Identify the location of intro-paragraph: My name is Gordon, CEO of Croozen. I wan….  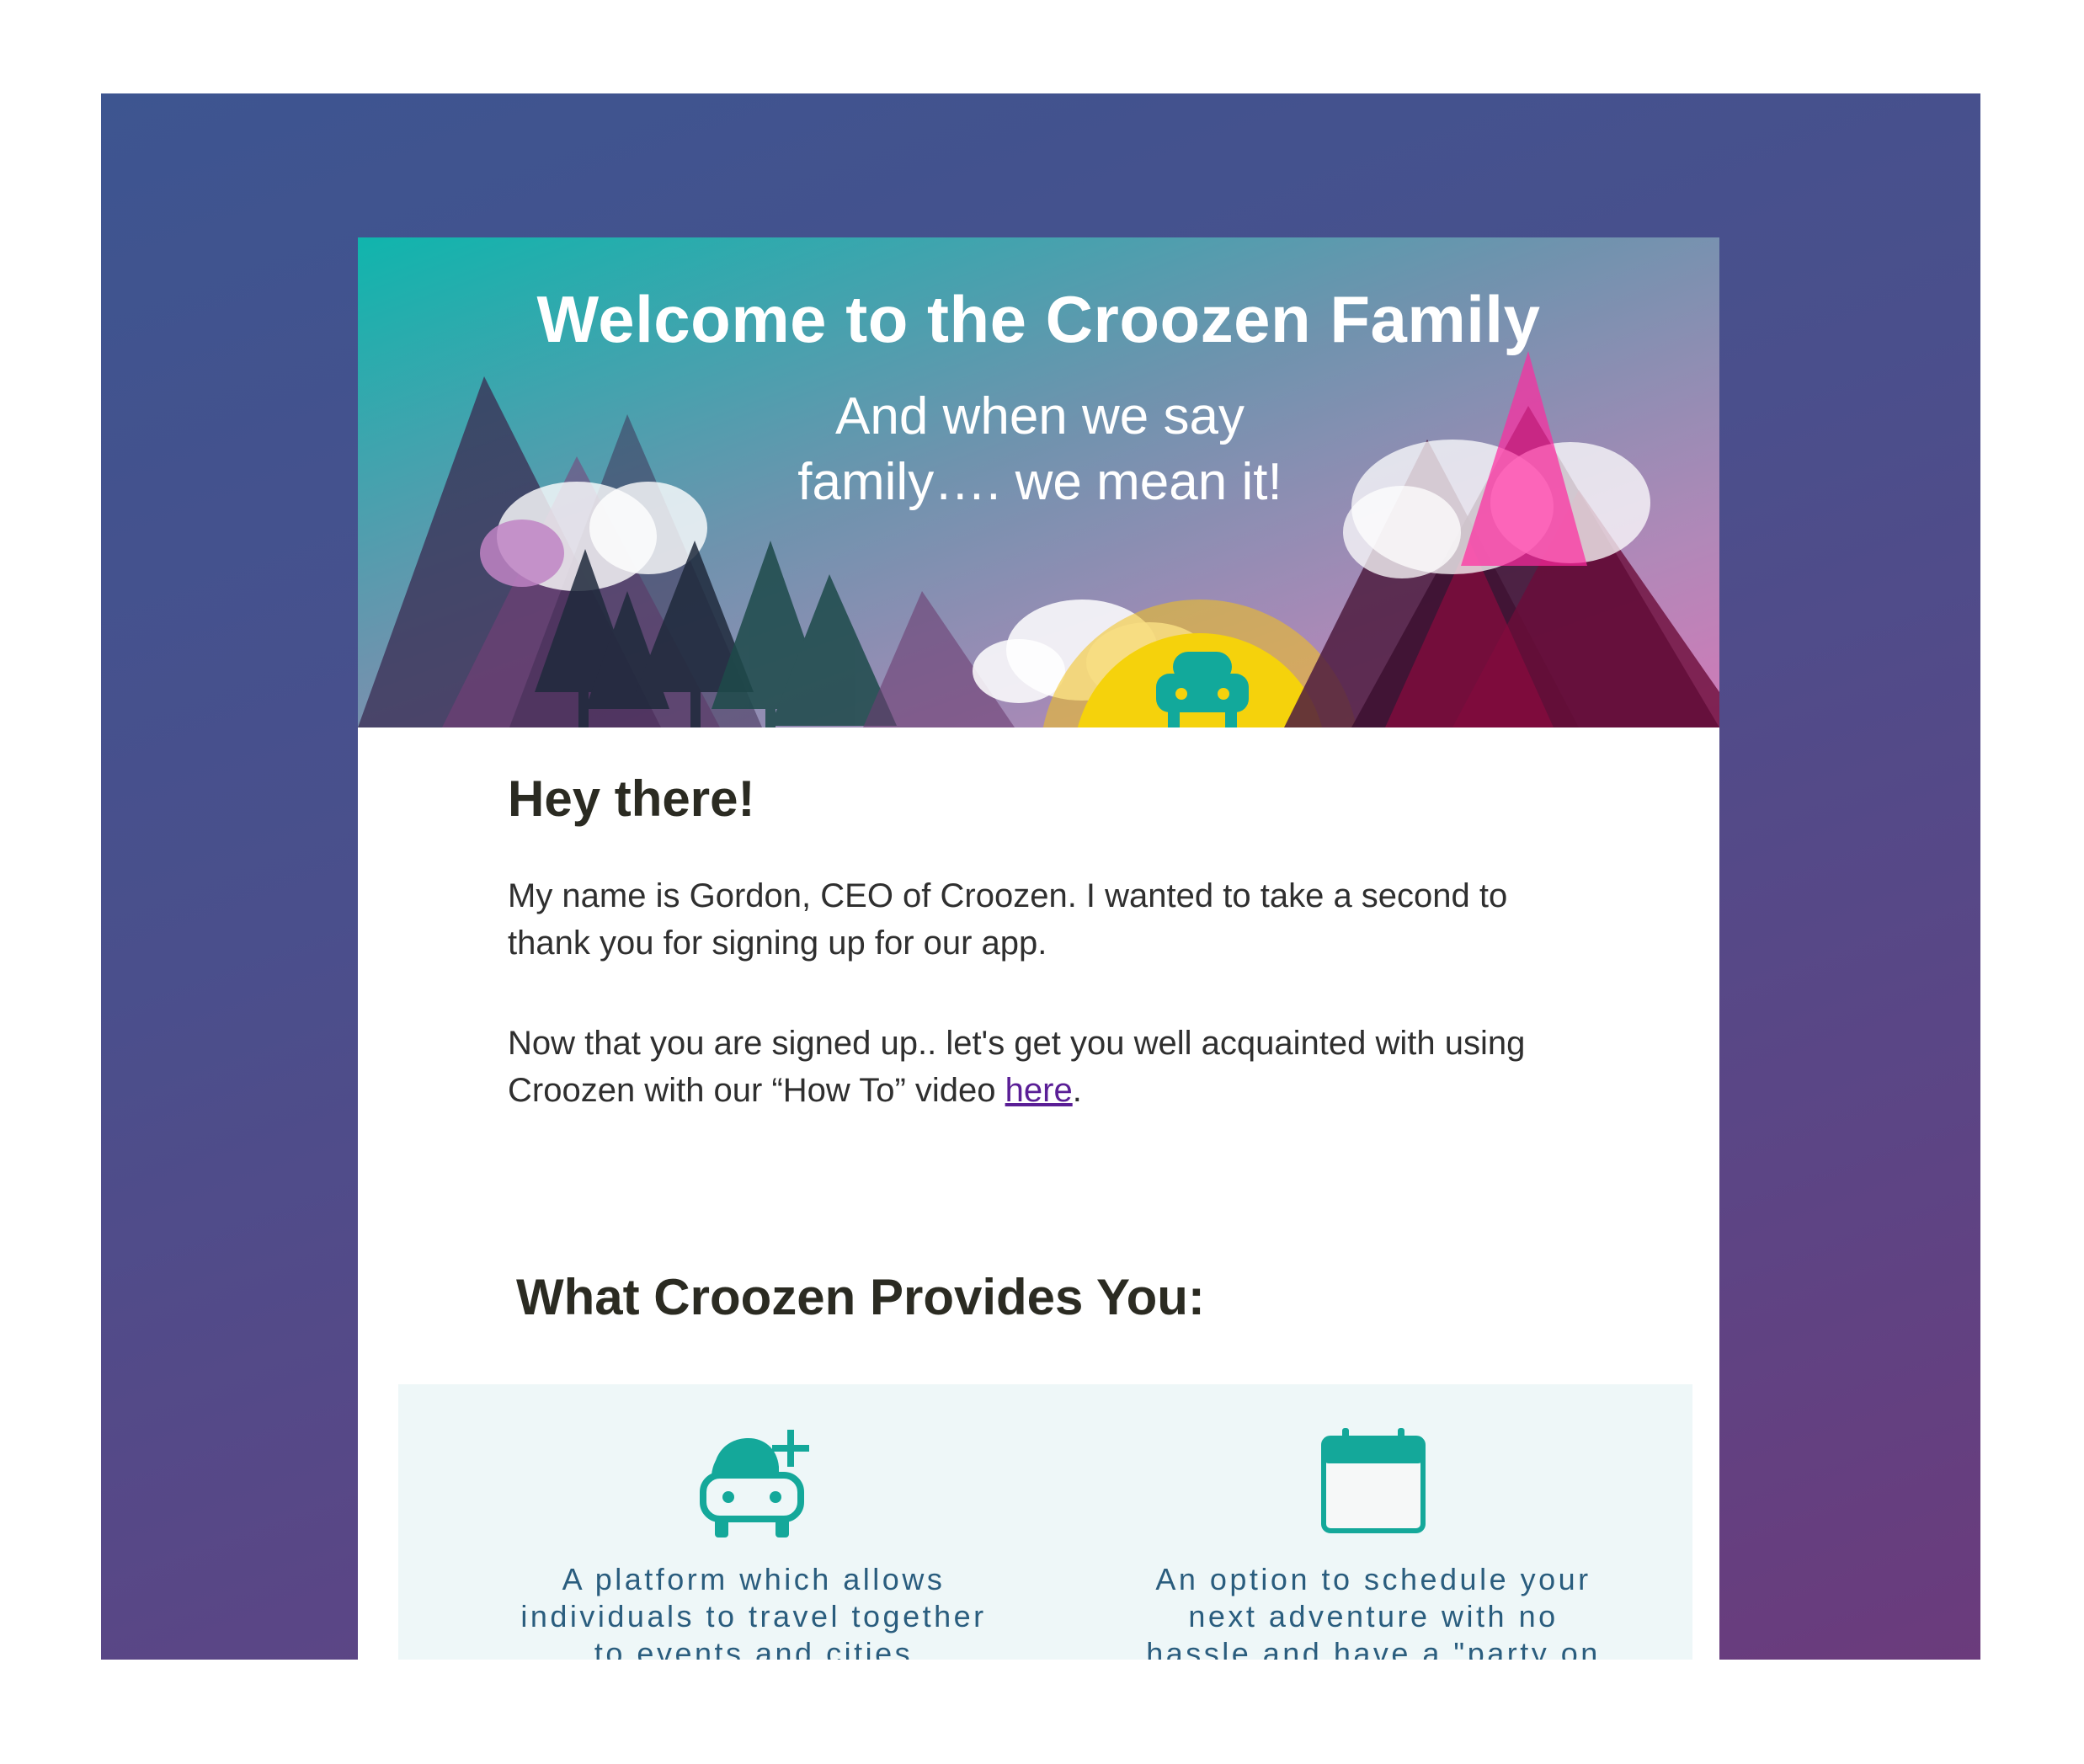
(1008, 919).